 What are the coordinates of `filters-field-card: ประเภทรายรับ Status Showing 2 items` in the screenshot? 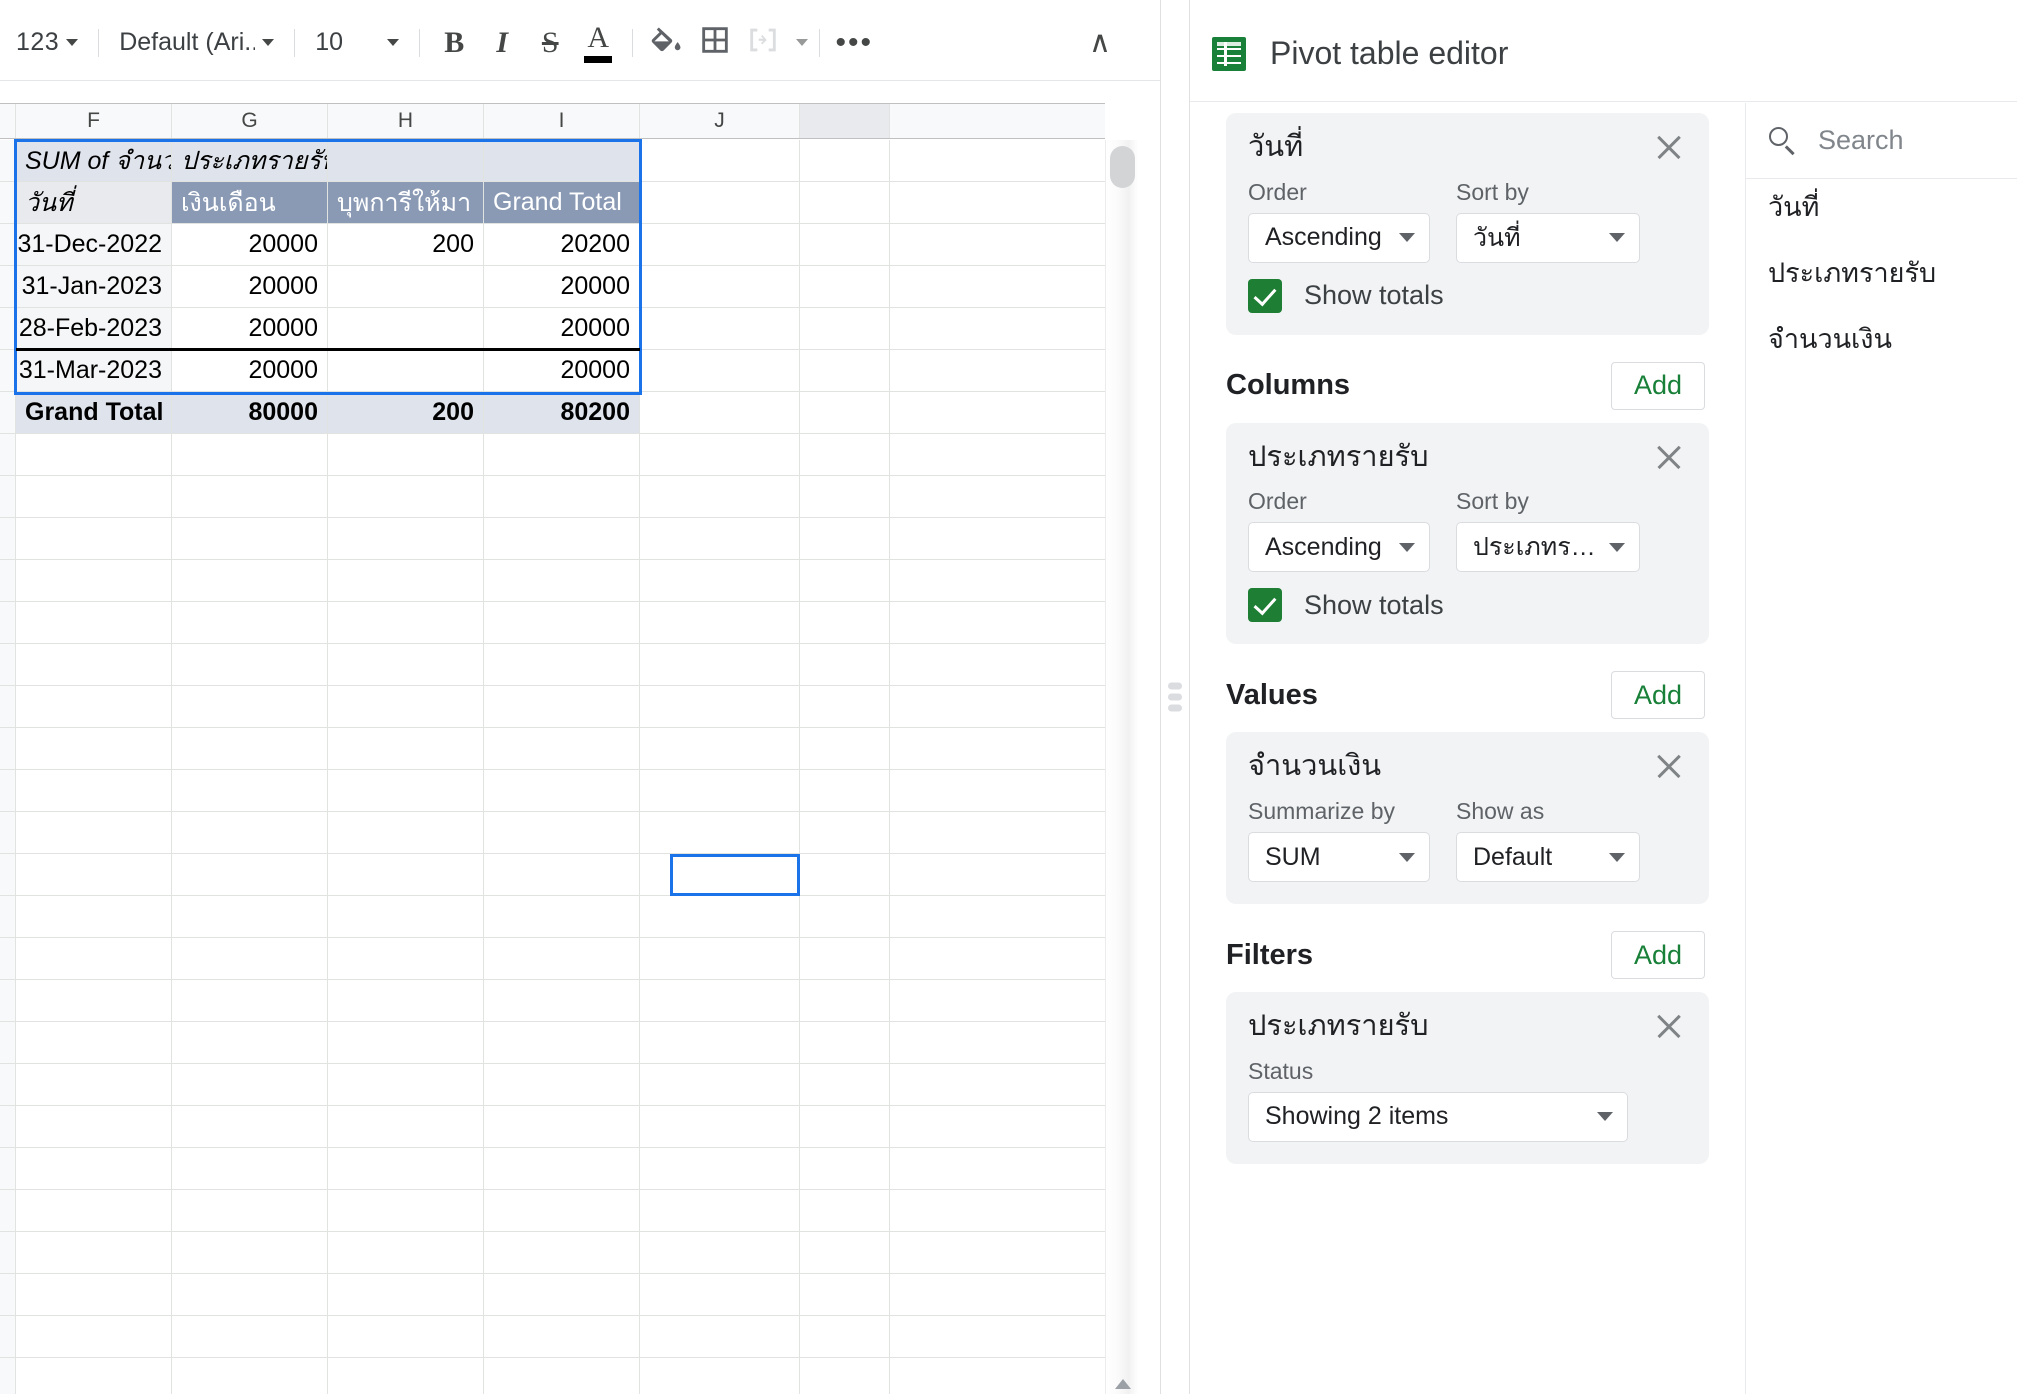 It's located at (1467, 1078).